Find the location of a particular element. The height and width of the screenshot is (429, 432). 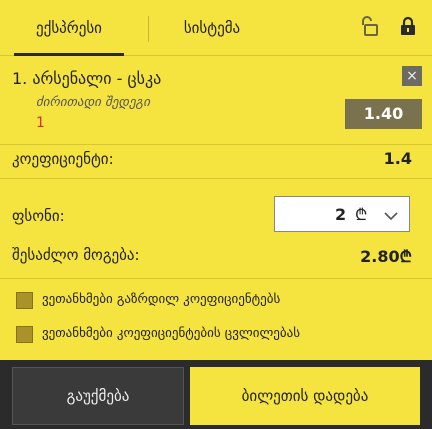

checkbox-label: ვეთანხმები კოეფიციენტების ცვლილებას is located at coordinates (171, 333).